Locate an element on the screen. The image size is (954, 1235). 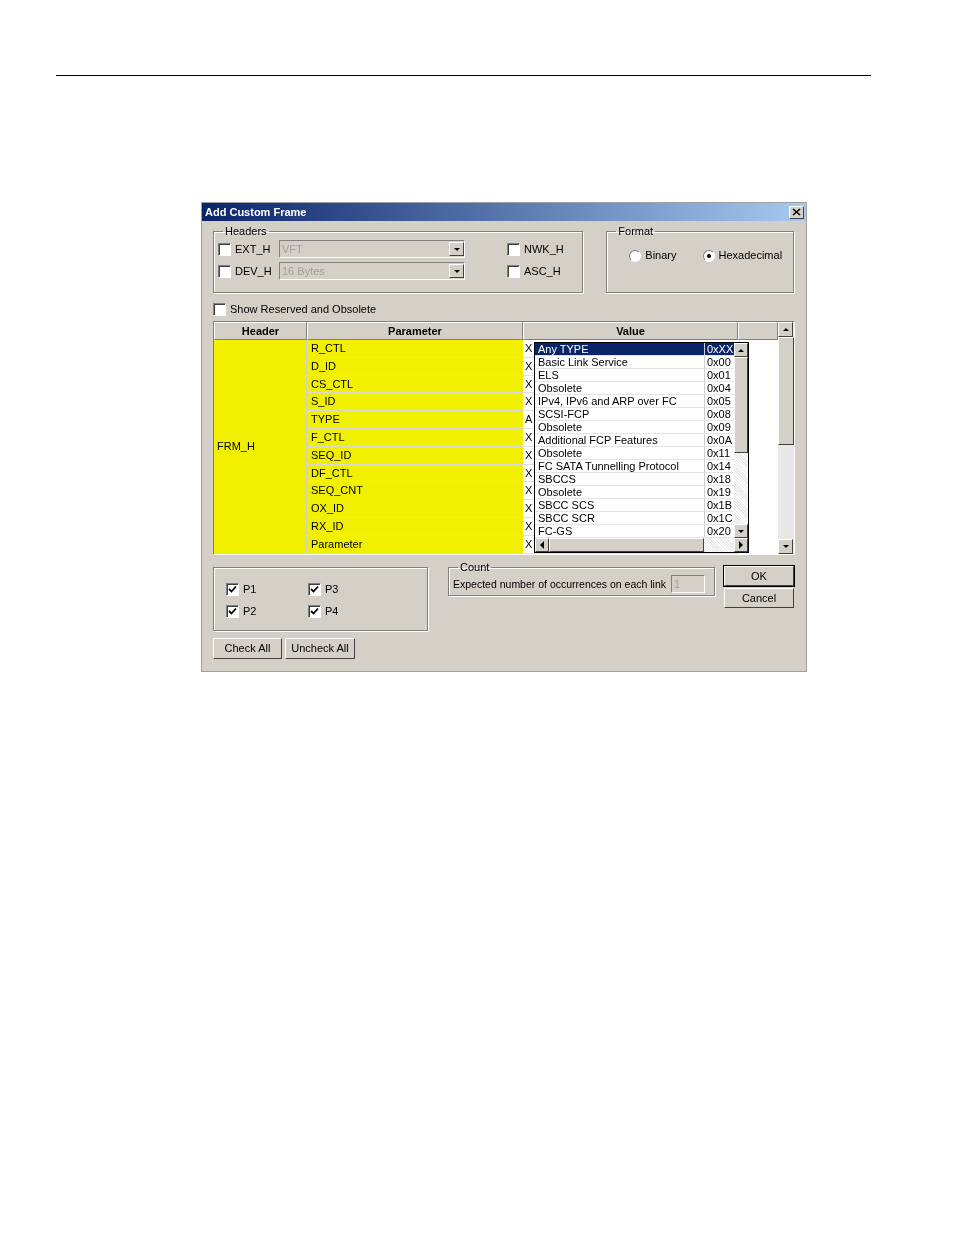
radio-label: Binary is located at coordinates (661, 255).